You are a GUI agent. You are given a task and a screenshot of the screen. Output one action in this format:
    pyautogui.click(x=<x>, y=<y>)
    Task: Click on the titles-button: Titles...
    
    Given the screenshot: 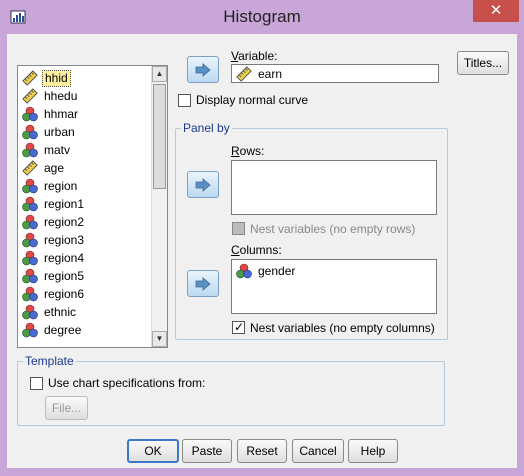 What is the action you would take?
    pyautogui.click(x=483, y=63)
    